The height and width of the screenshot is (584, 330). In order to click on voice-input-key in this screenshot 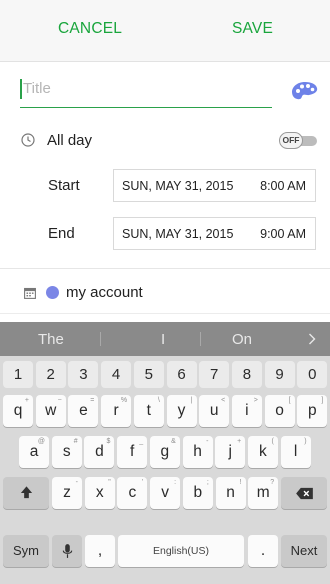, I will do `click(67, 551)`.